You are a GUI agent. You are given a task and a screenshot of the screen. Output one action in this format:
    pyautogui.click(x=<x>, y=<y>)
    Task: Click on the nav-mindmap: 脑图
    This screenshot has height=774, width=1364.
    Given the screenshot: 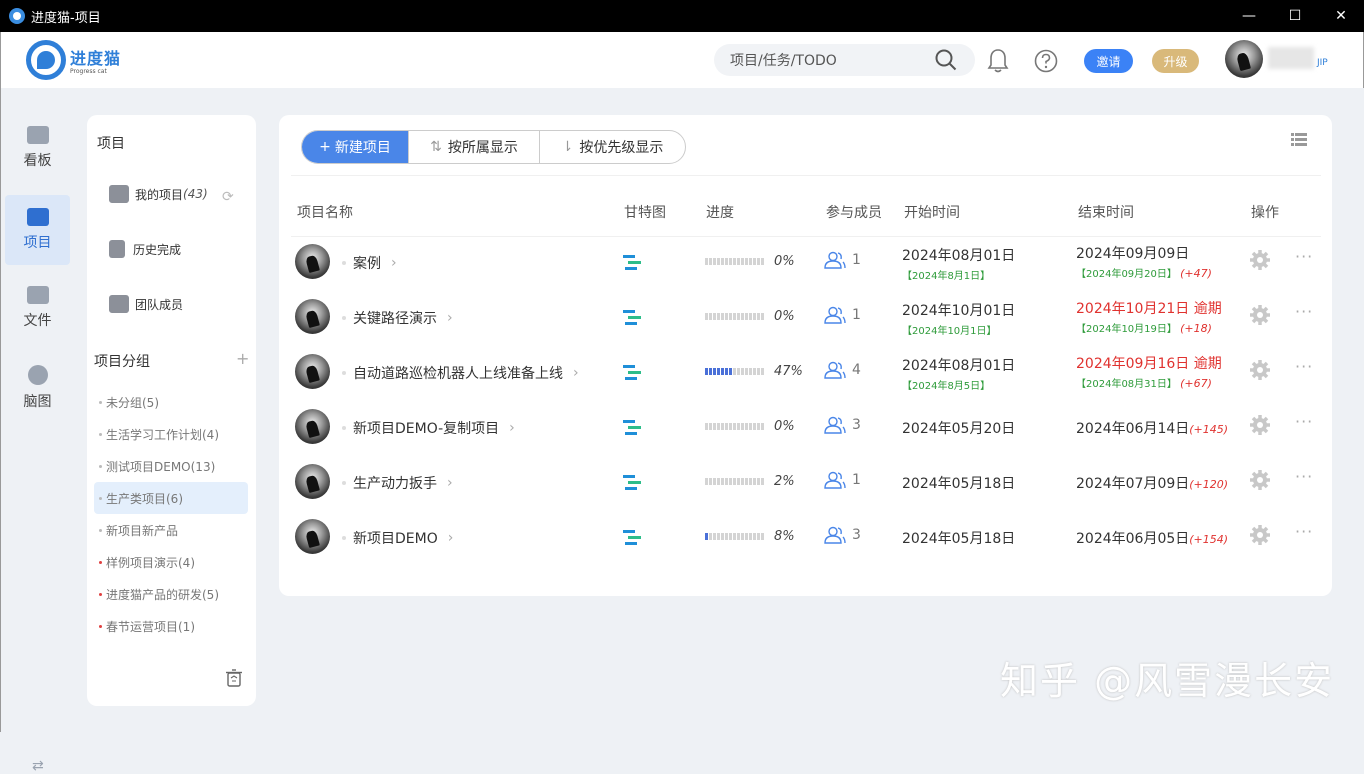 What is the action you would take?
    pyautogui.click(x=37, y=388)
    